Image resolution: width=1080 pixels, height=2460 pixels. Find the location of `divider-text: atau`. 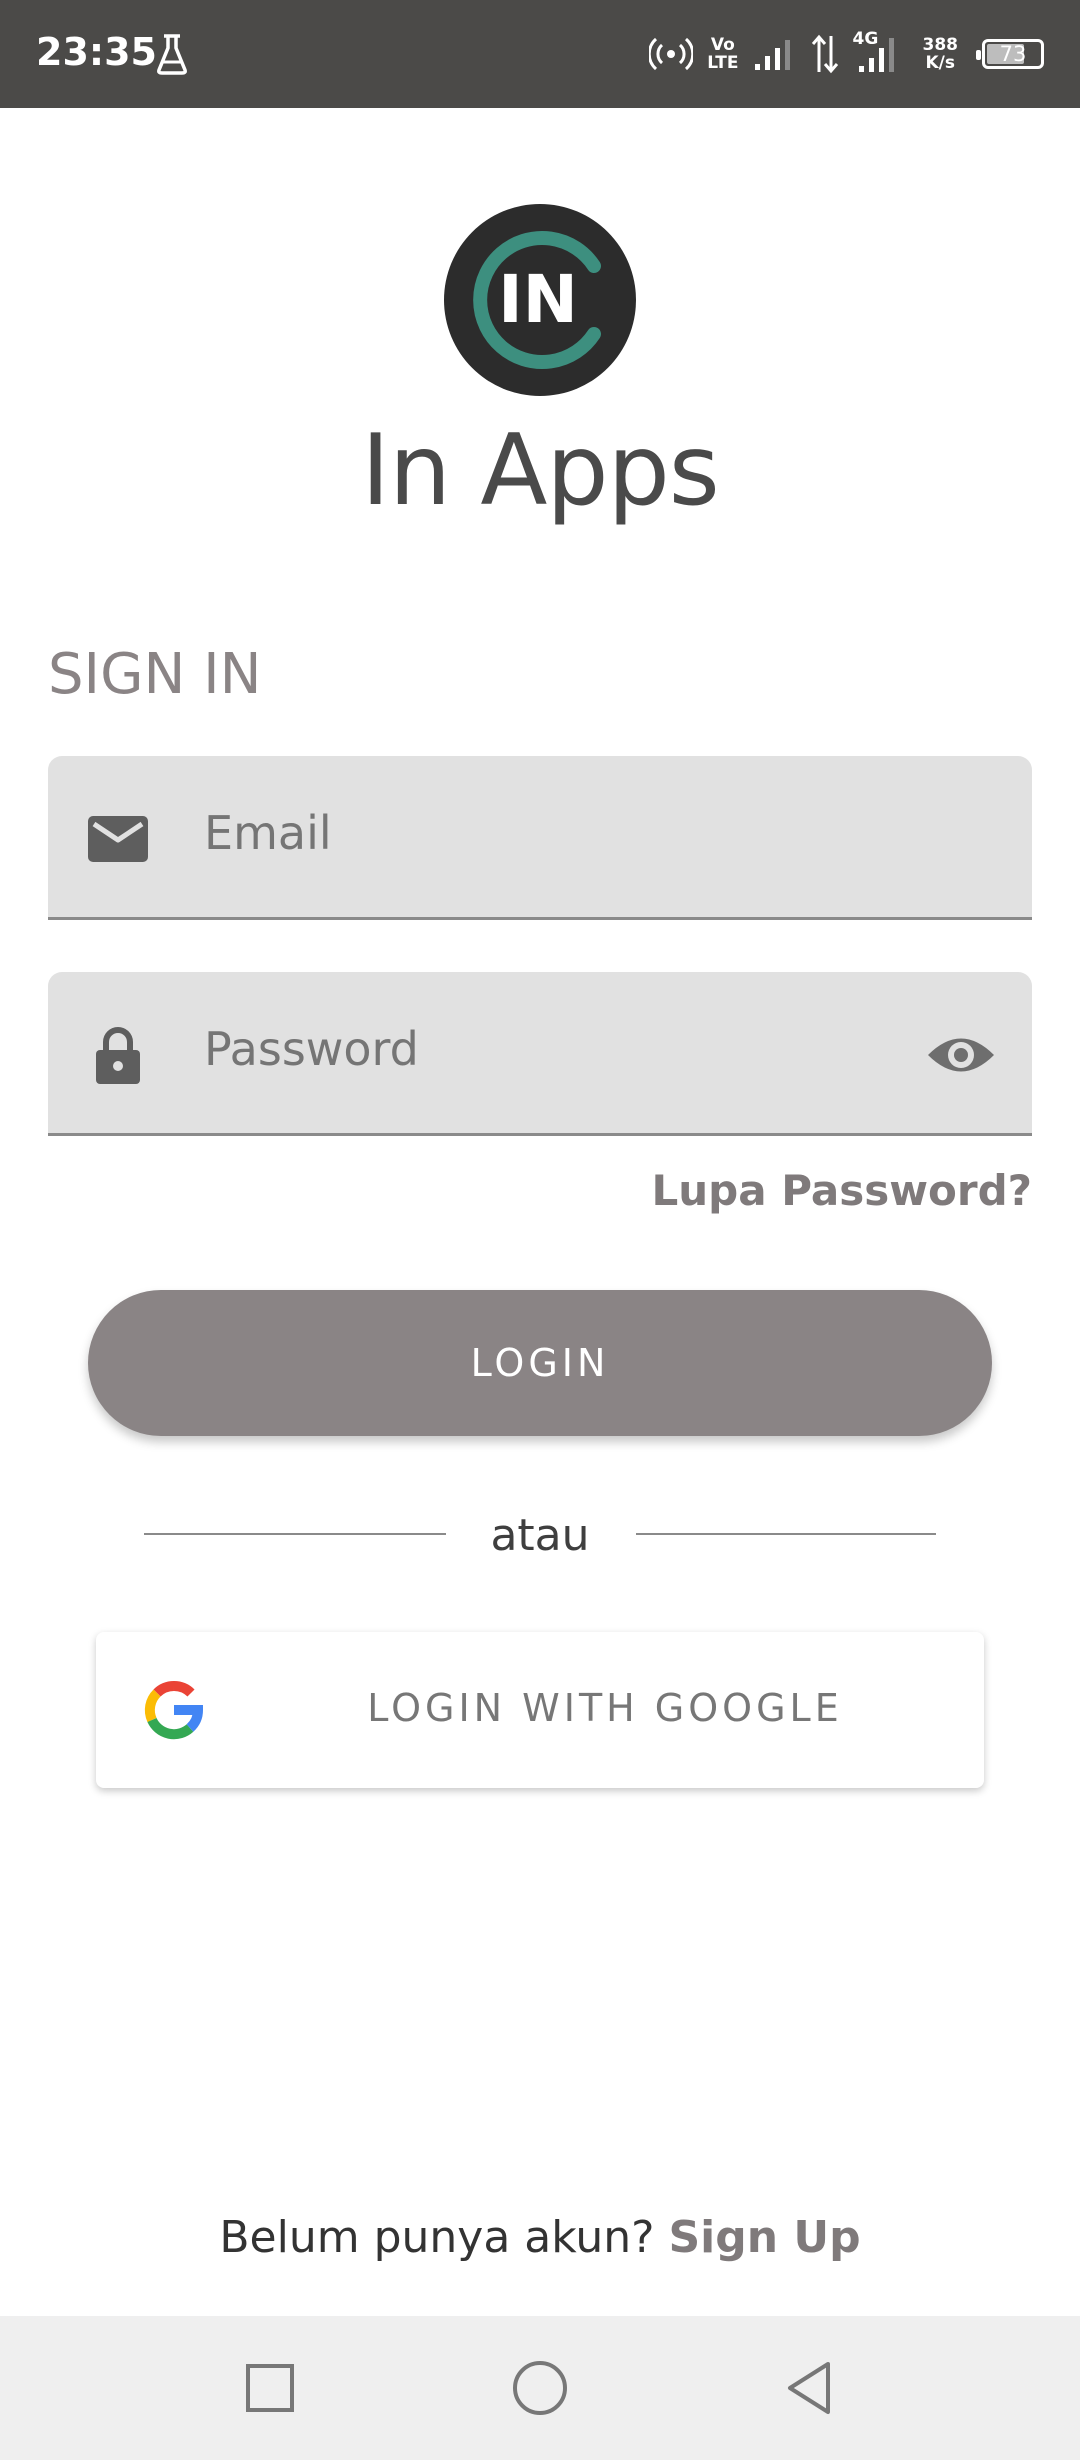

divider-text: atau is located at coordinates (540, 1535).